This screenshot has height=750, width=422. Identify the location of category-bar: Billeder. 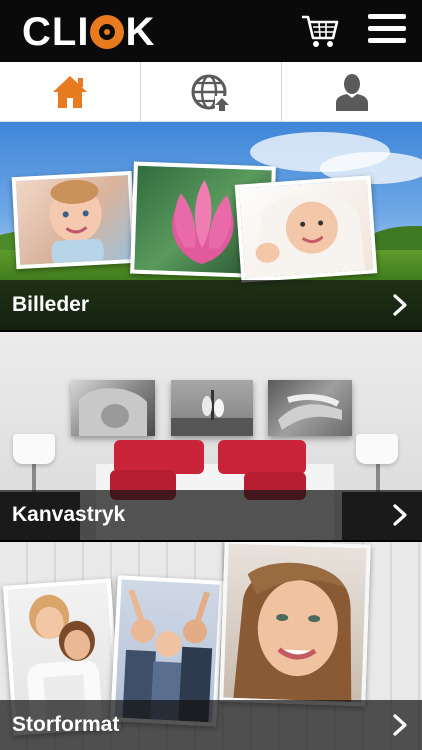
(211, 305).